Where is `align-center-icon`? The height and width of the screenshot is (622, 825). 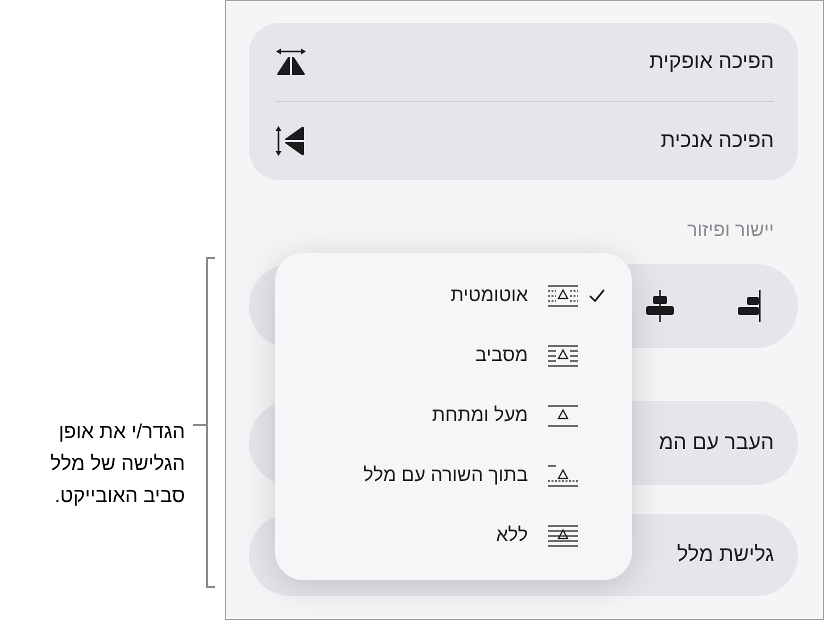
align-center-icon is located at coordinates (660, 306).